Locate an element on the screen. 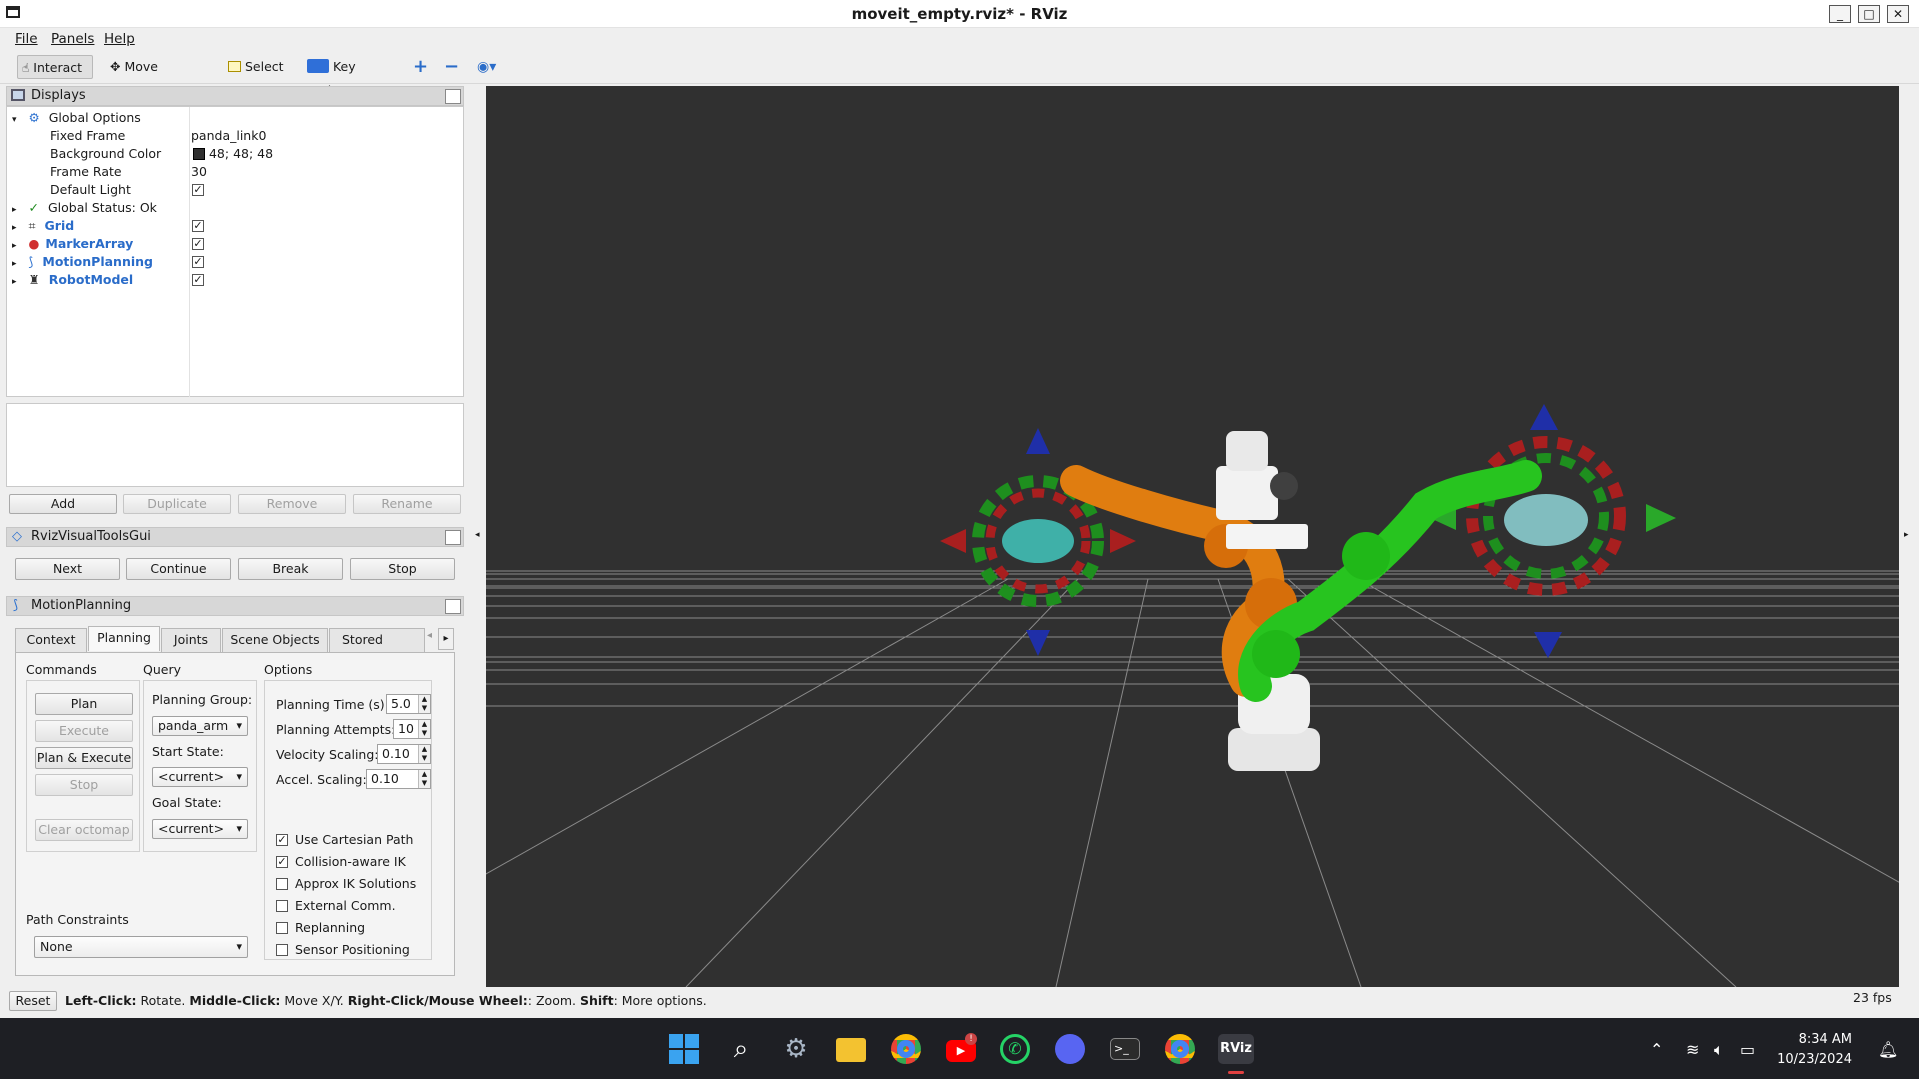 This screenshot has width=1919, height=1079. splitter-collapse-right-icon: ▸ is located at coordinates (1906, 535).